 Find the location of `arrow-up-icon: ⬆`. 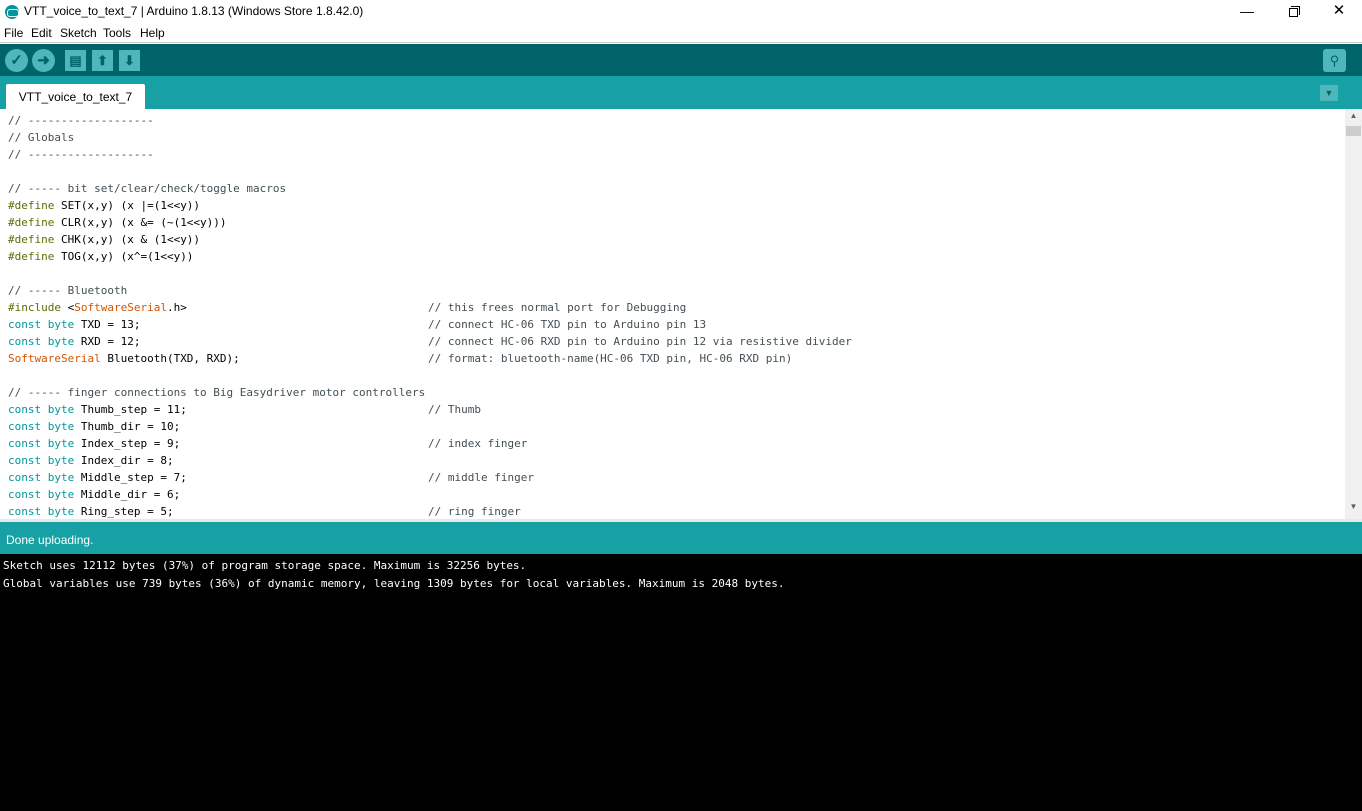

arrow-up-icon: ⬆ is located at coordinates (102, 60).